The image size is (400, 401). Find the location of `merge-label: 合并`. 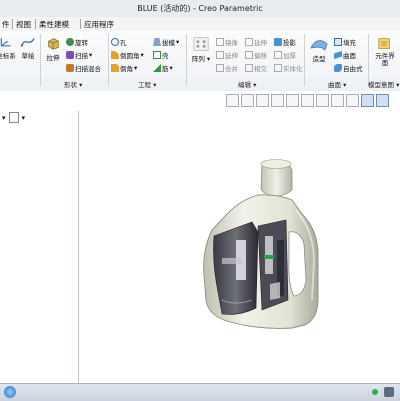

merge-label: 合并 is located at coordinates (231, 69).